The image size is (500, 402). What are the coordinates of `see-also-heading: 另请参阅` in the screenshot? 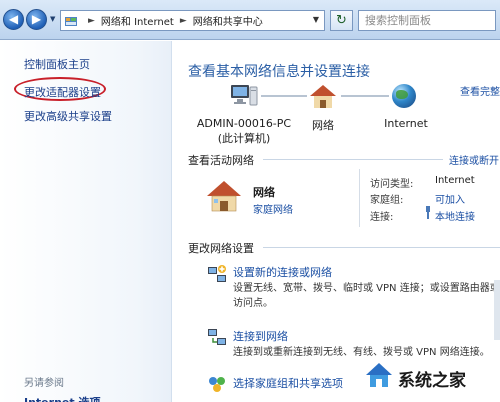 It's located at (44, 383).